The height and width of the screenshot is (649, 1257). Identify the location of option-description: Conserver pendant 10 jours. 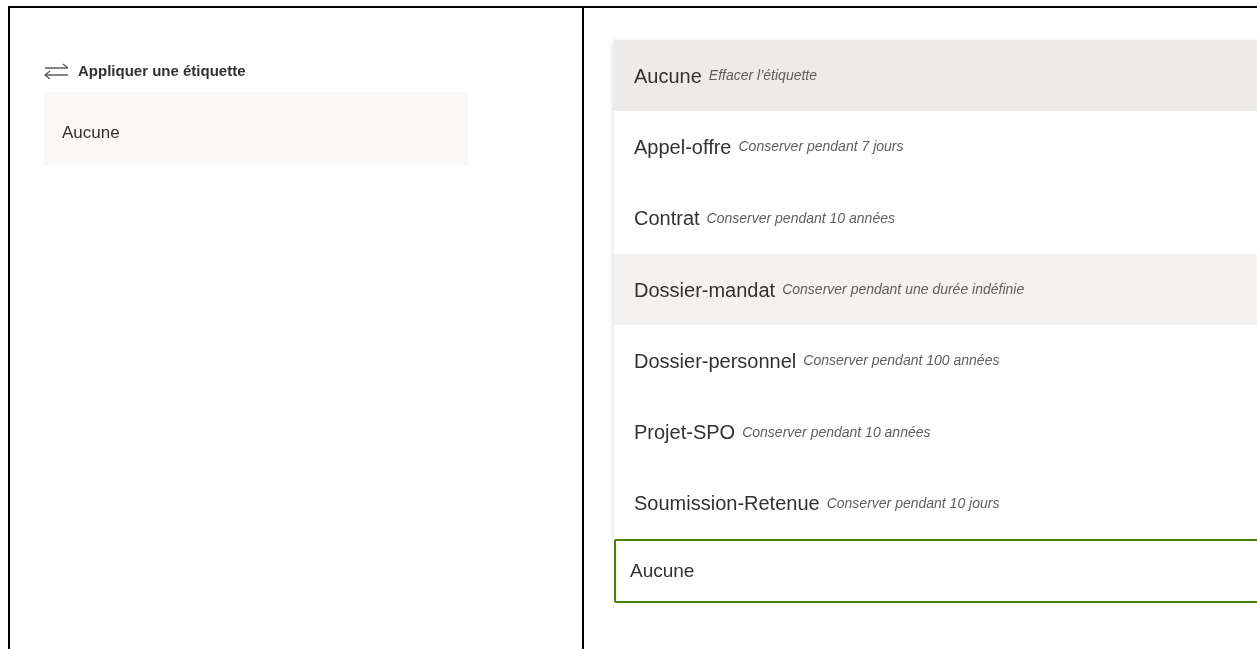
(913, 503).